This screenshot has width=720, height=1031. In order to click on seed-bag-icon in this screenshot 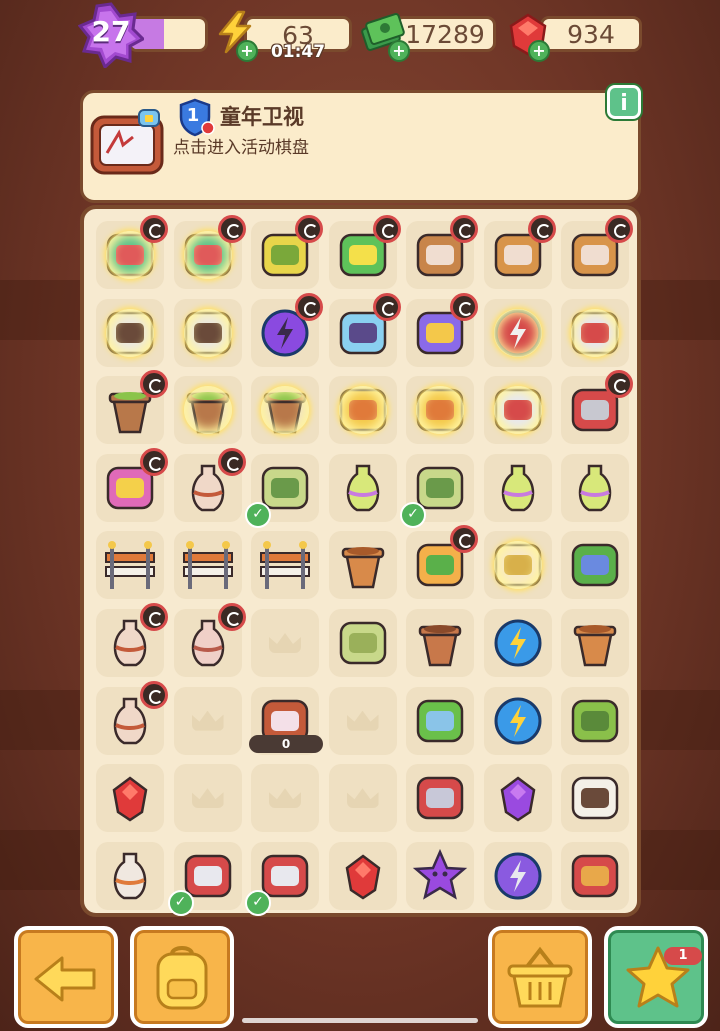, I will do `click(595, 798)`.